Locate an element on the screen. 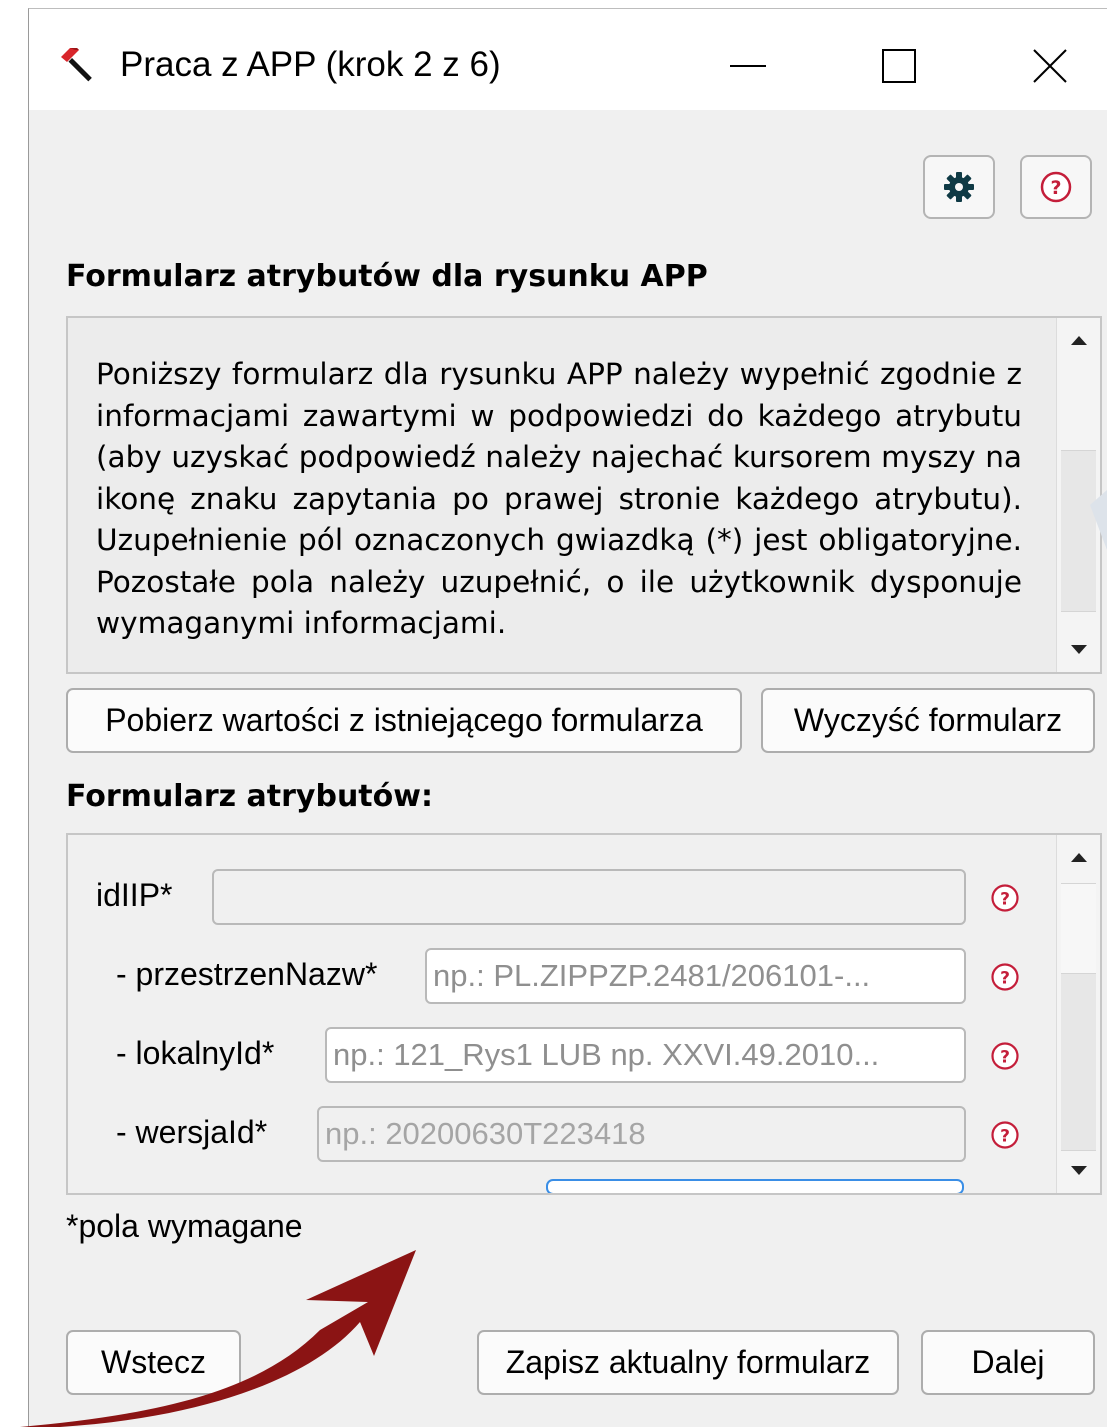 Image resolution: width=1107 pixels, height=1427 pixels. help-button: ? is located at coordinates (1056, 187).